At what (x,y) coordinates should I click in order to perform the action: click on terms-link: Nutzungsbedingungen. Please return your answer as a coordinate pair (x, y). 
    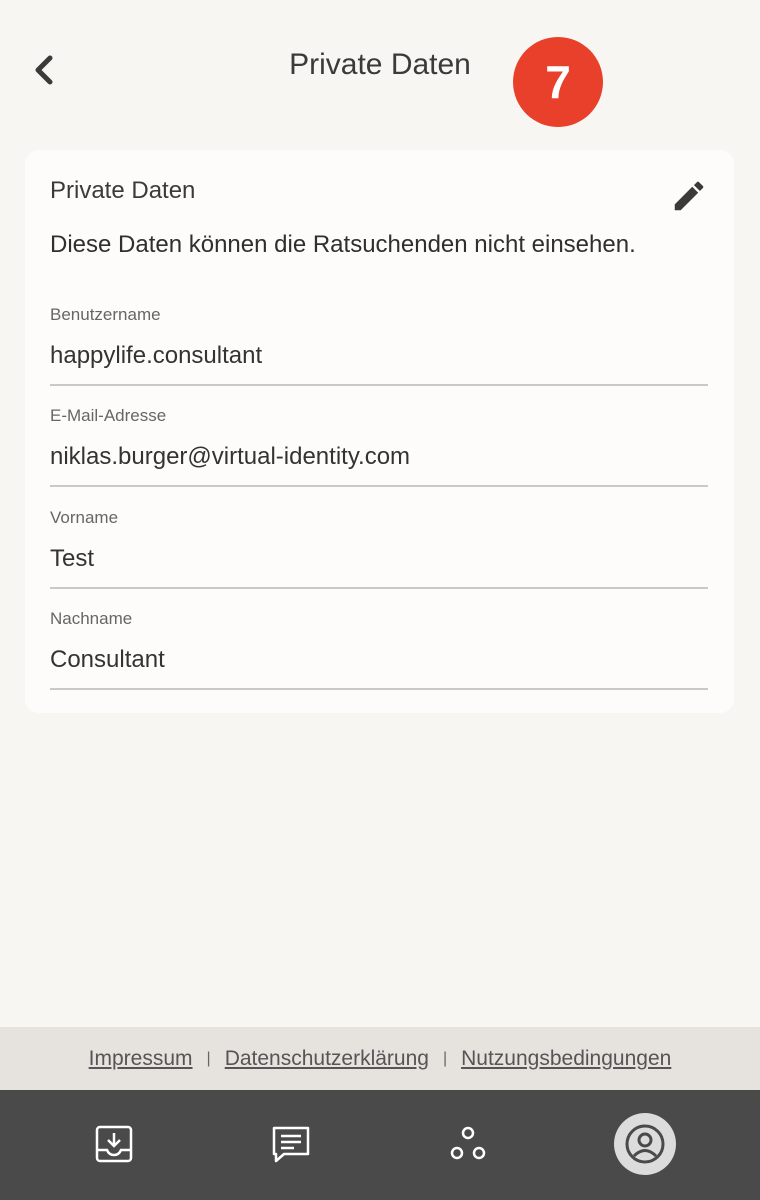
    Looking at the image, I should click on (566, 1059).